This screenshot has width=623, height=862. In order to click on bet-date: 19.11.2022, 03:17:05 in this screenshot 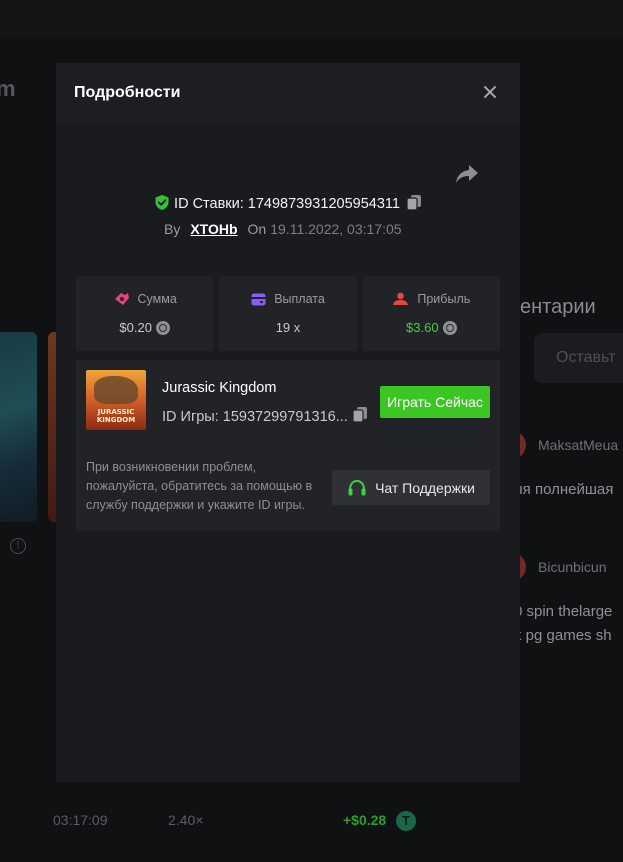, I will do `click(336, 229)`.